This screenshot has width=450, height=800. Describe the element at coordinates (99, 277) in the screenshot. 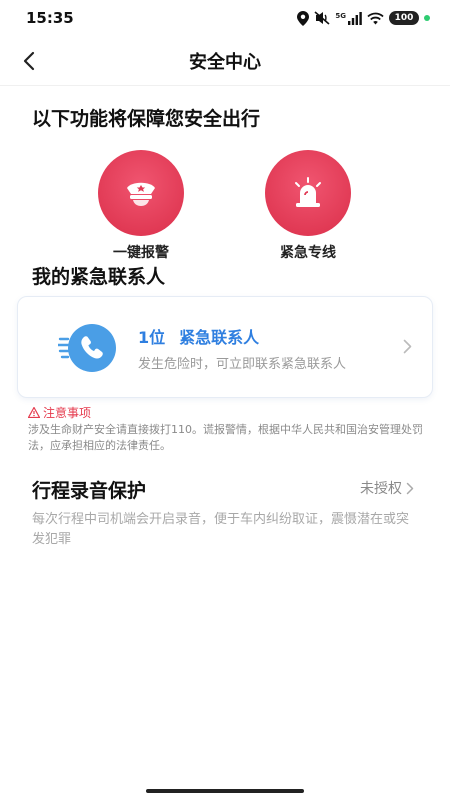

I see `contacts-section-title: 我的紧急联系人` at that location.